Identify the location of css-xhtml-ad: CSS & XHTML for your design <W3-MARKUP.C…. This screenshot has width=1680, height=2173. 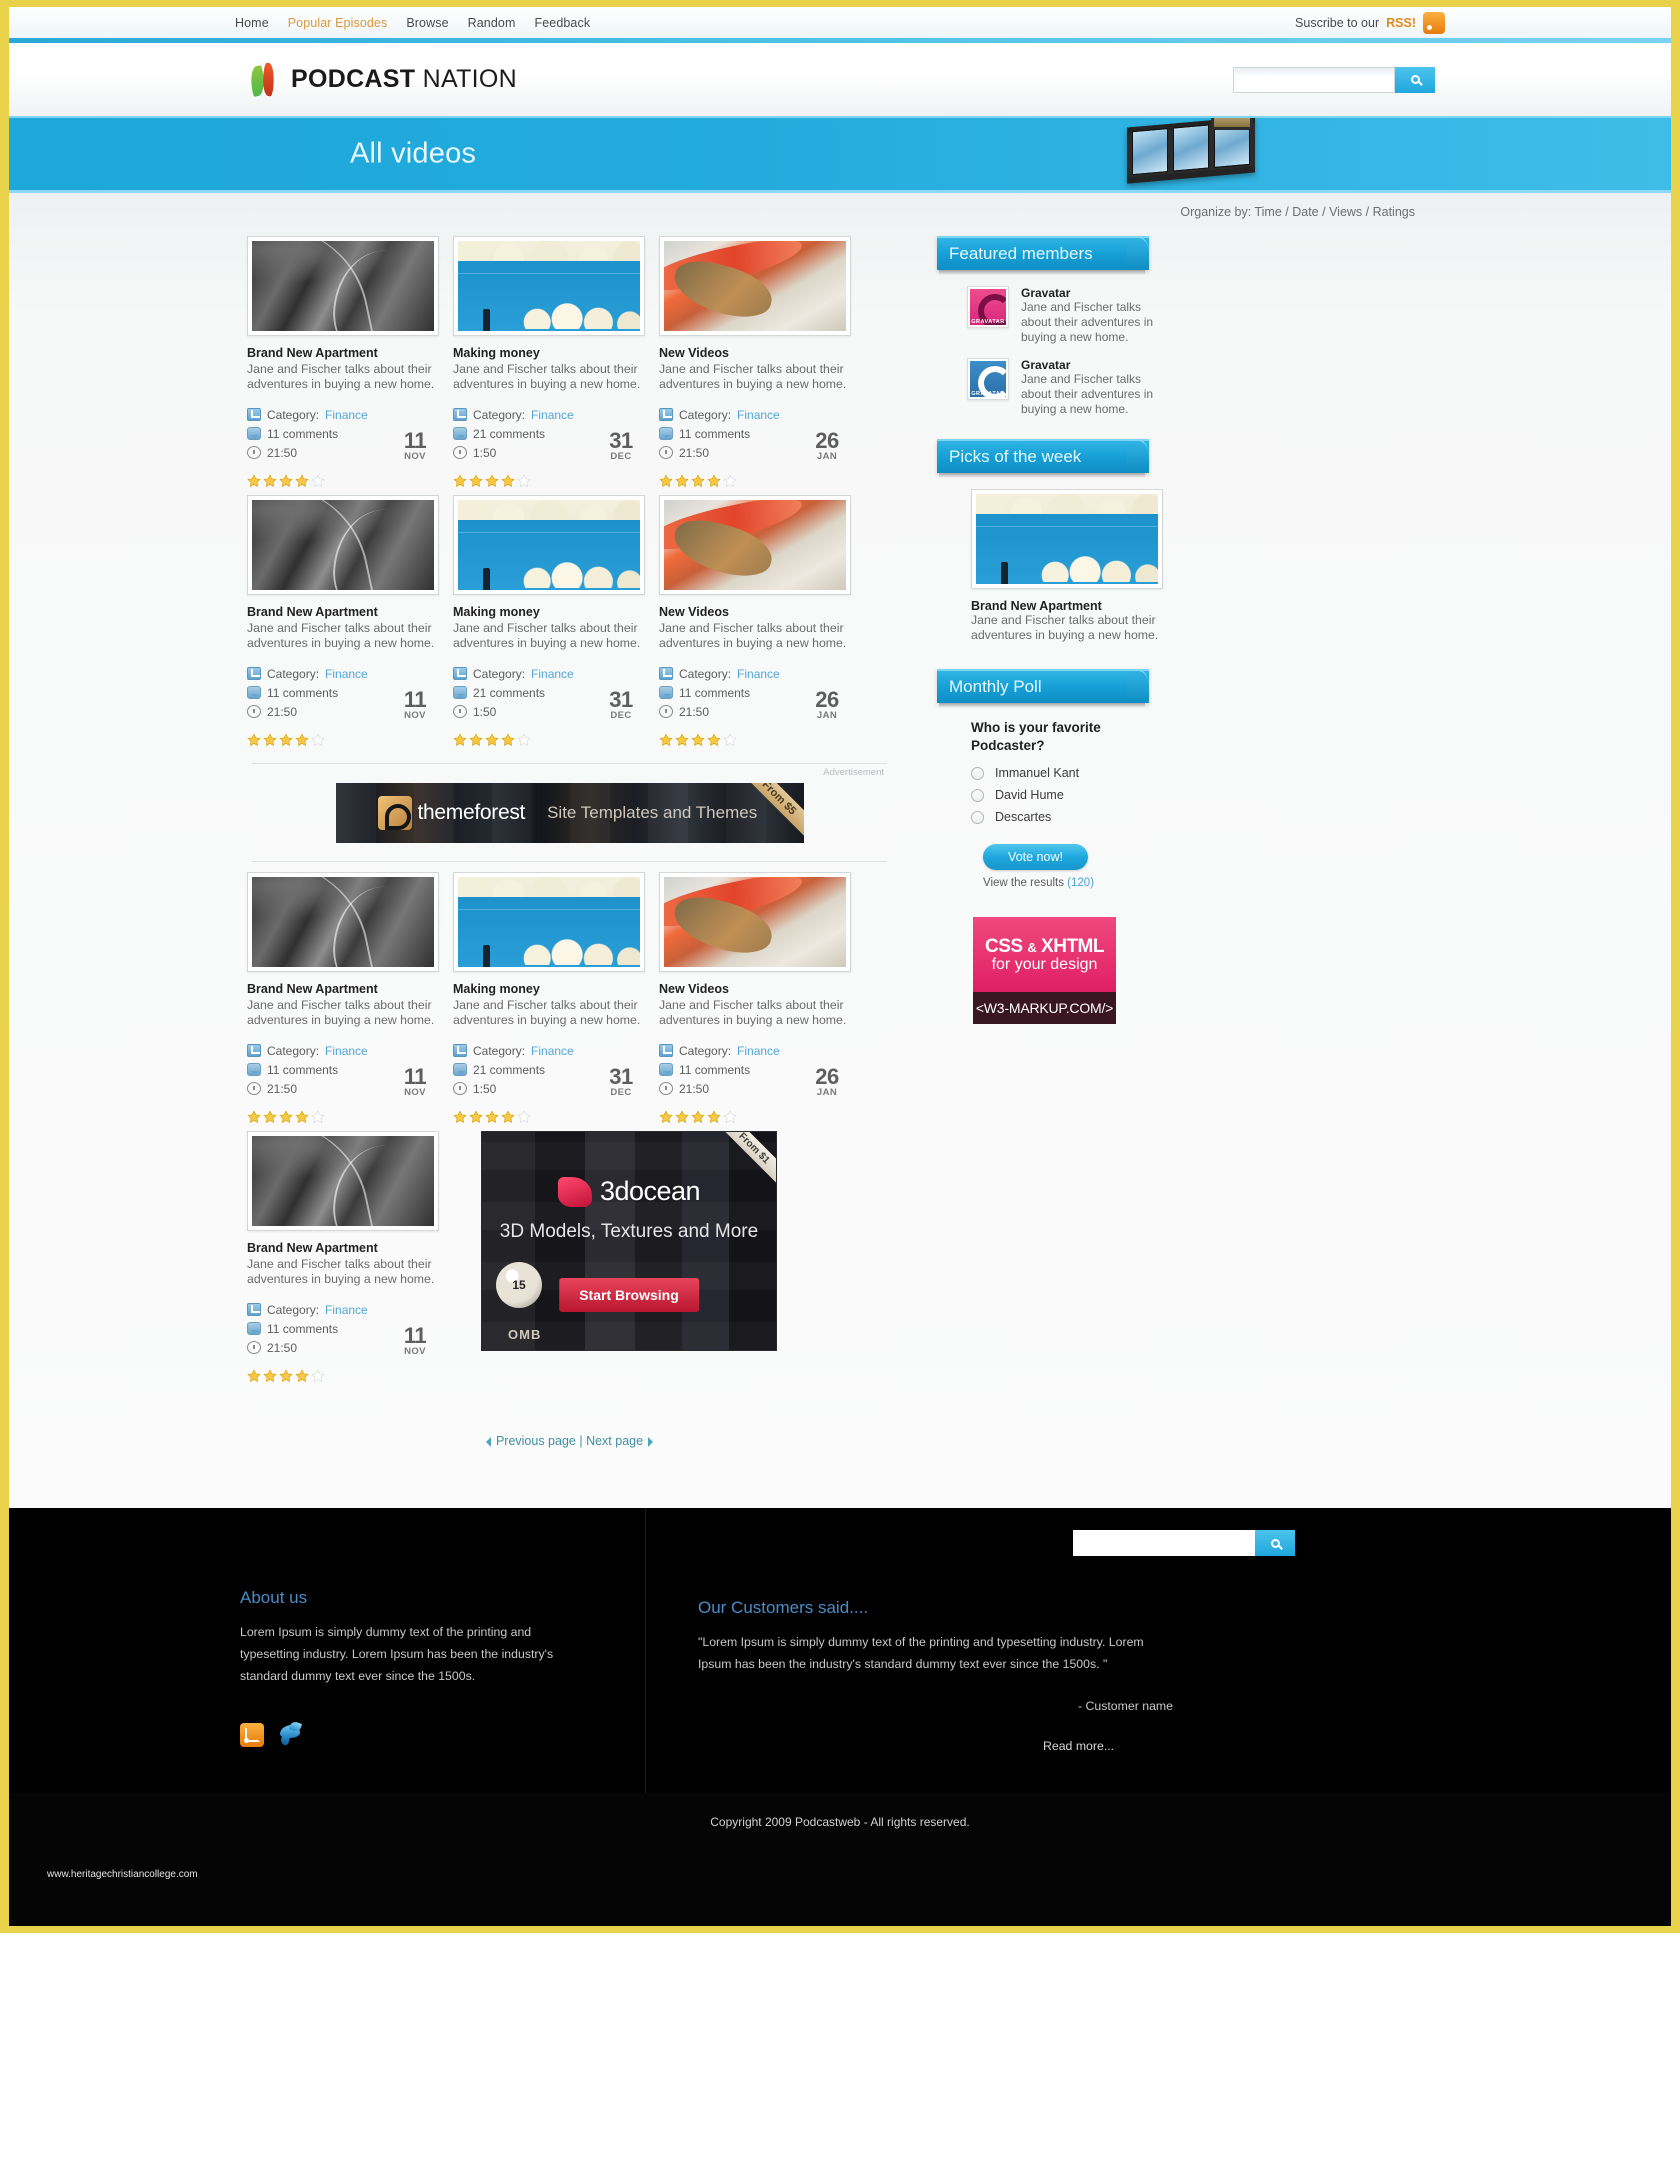
(1044, 970).